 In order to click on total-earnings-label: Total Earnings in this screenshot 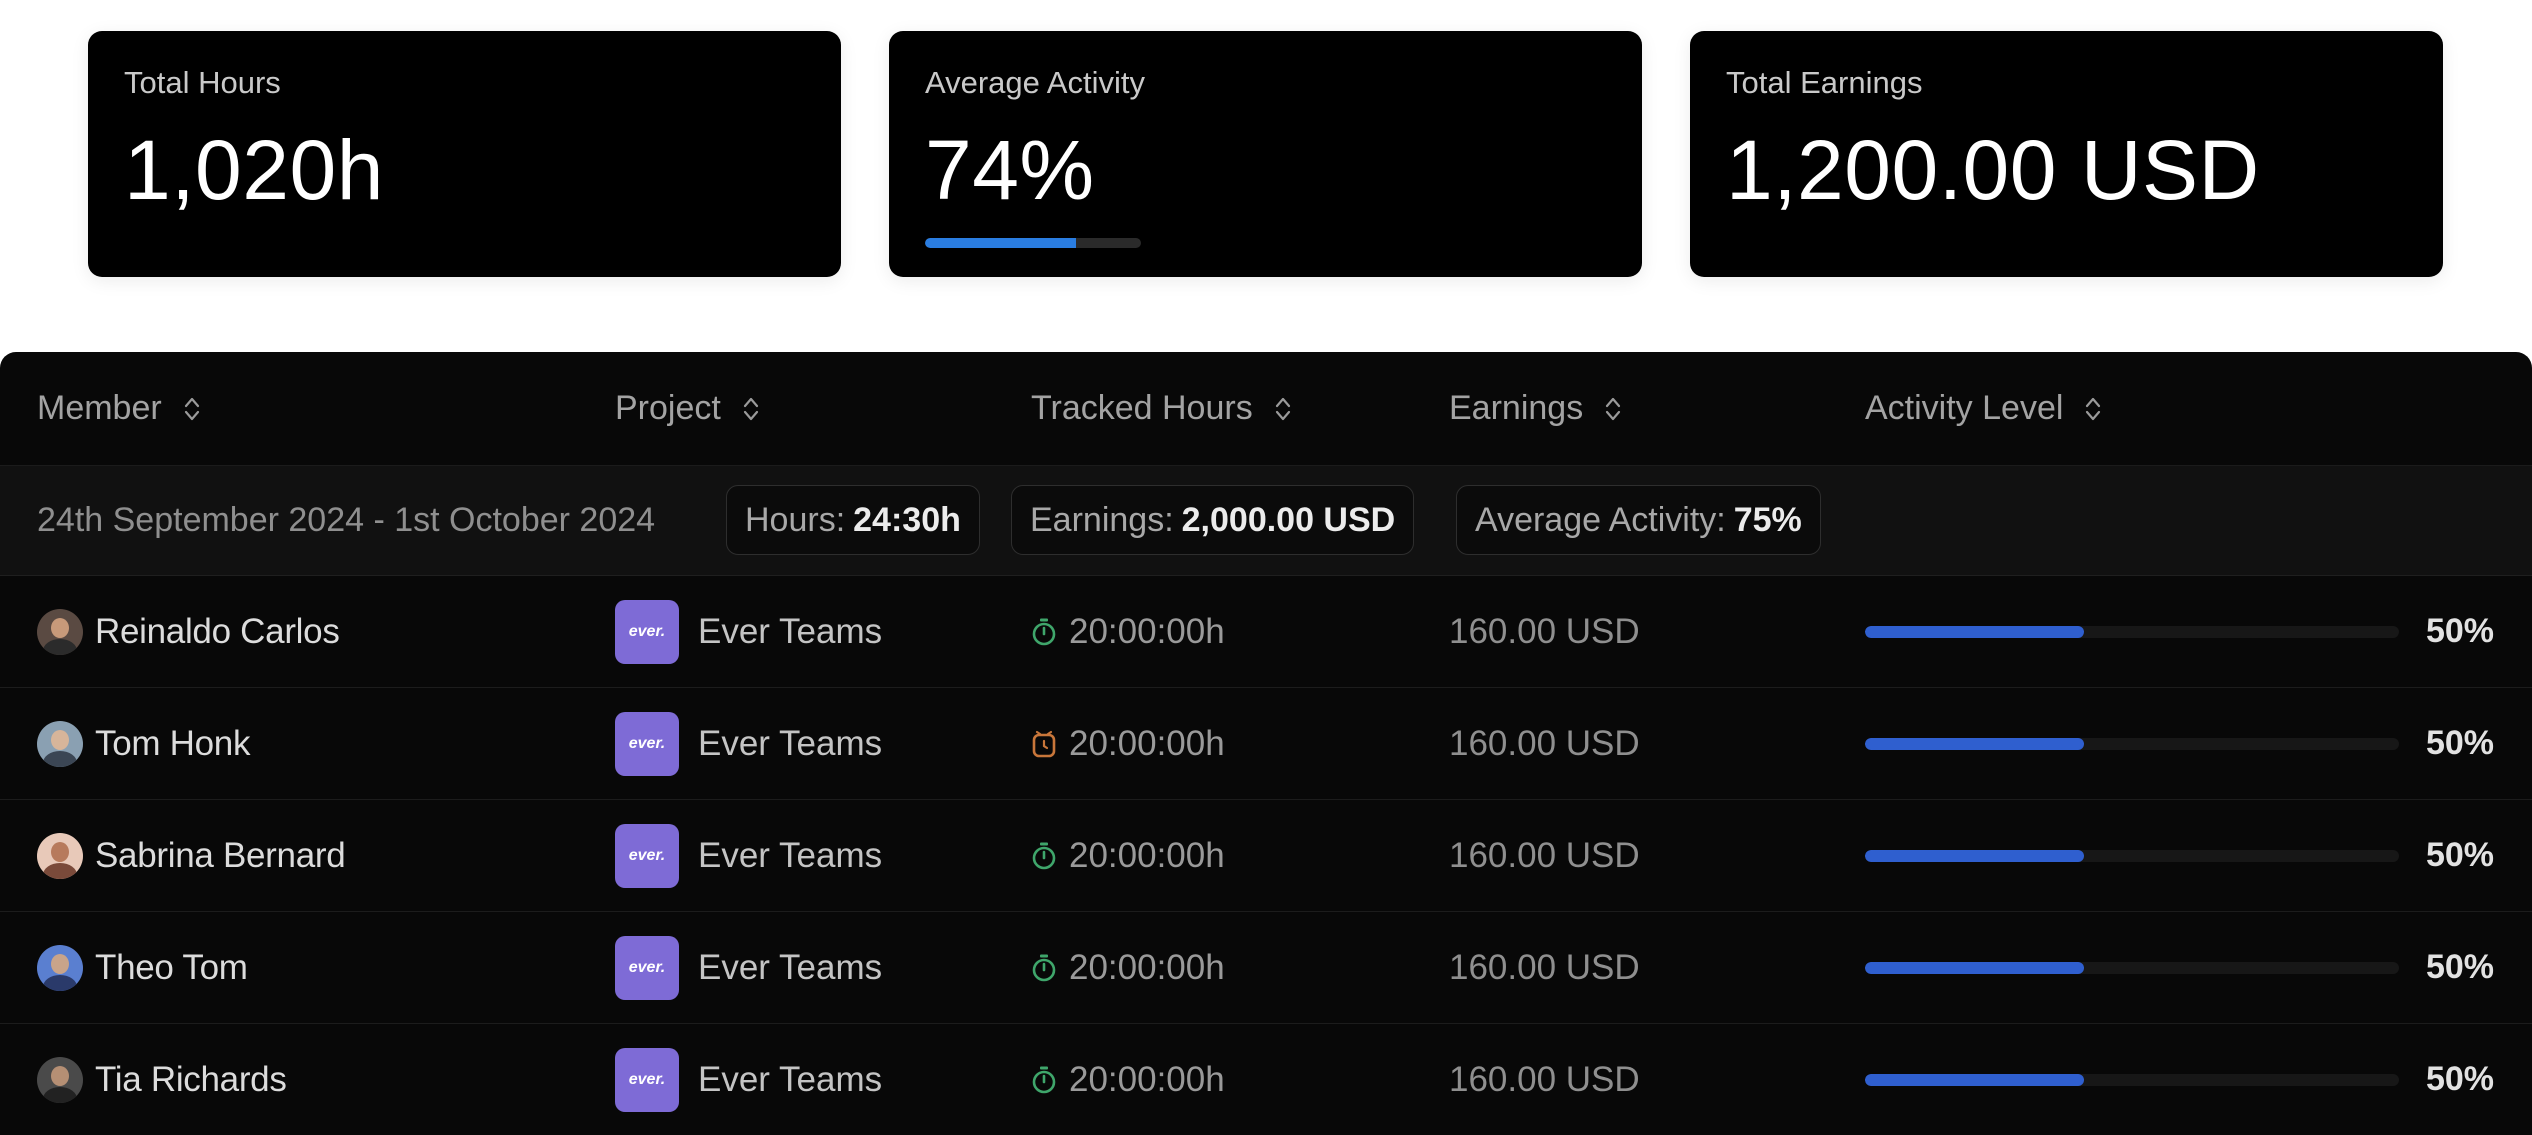, I will do `click(1824, 82)`.